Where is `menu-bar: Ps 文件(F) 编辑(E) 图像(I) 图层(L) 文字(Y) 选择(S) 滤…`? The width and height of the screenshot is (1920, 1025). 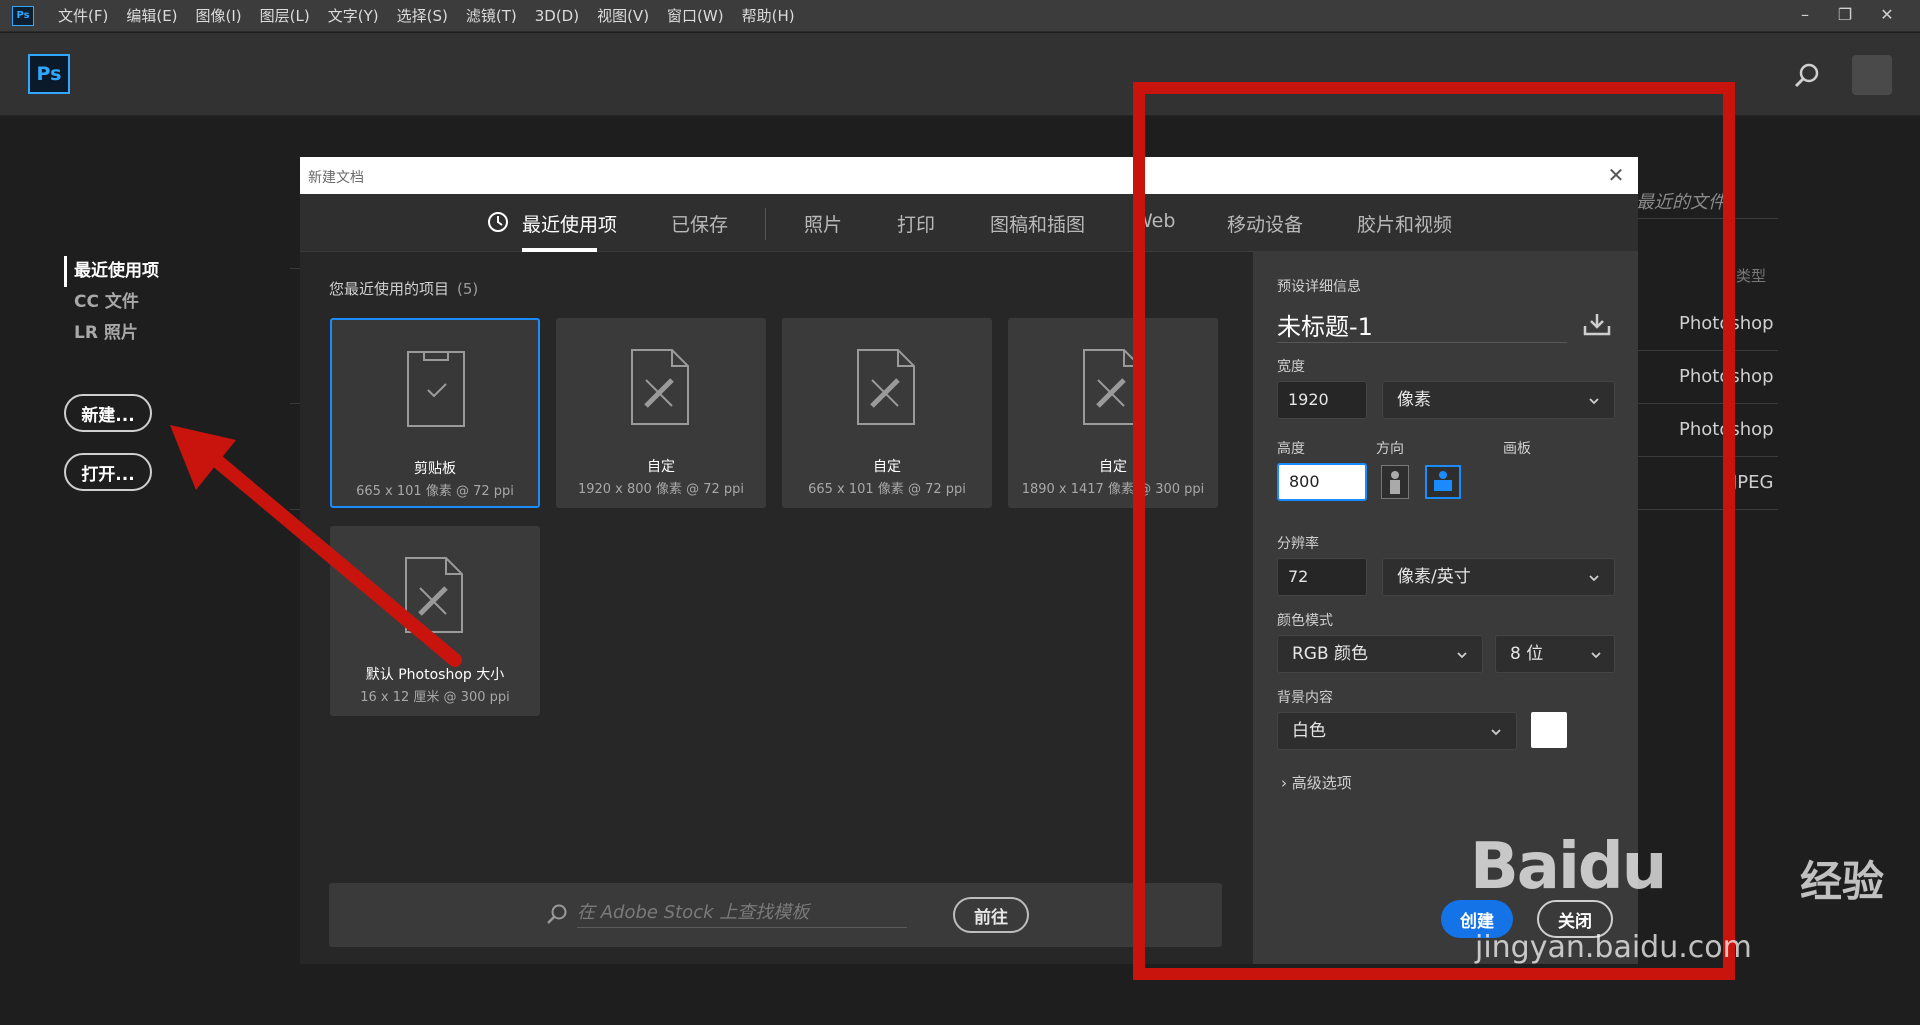 menu-bar: Ps 文件(F) 编辑(E) 图像(I) 图层(L) 文字(Y) 选择(S) 滤… is located at coordinates (960, 16).